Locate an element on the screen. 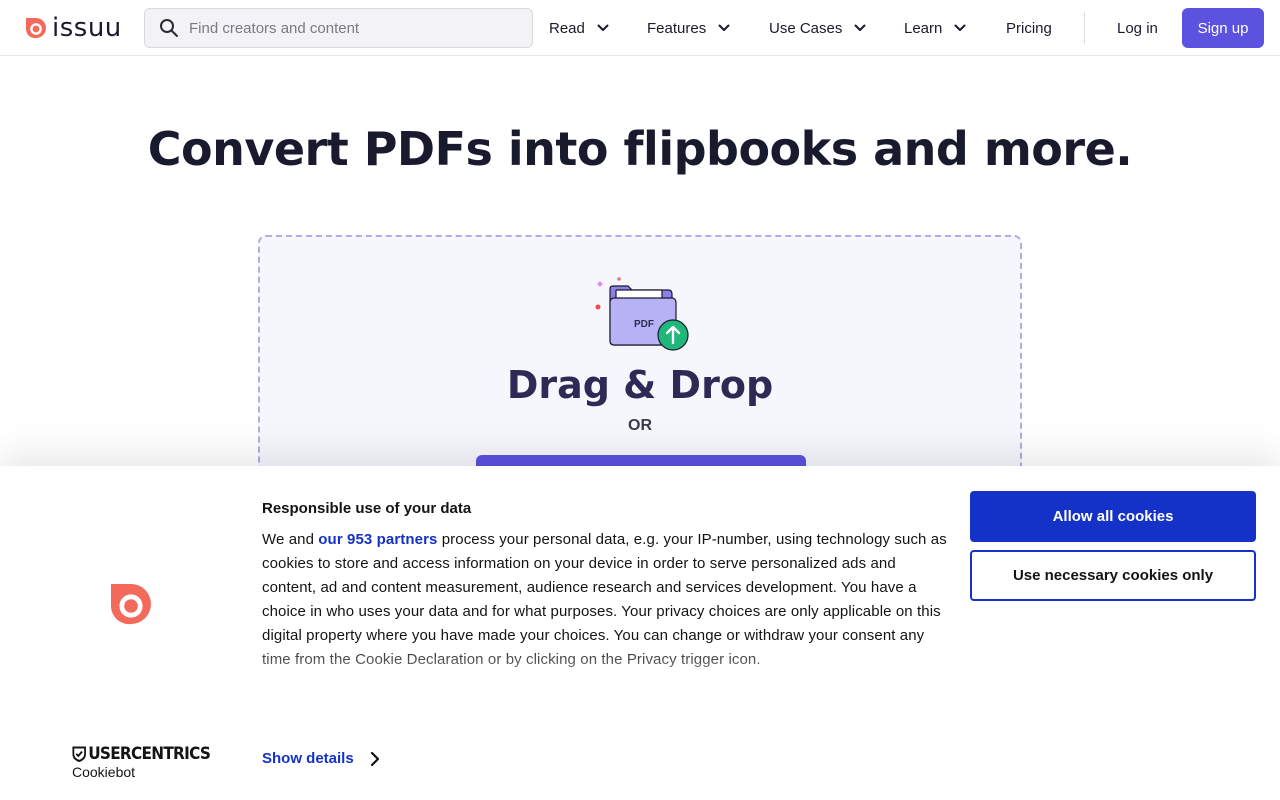 This screenshot has height=800, width=1280. search-box is located at coordinates (338, 28).